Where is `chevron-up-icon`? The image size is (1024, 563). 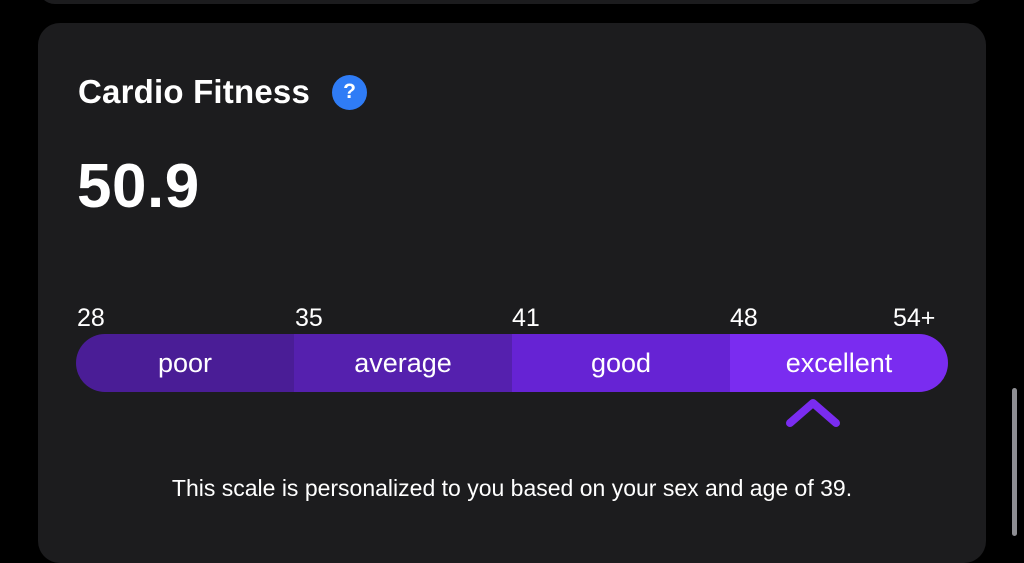 chevron-up-icon is located at coordinates (813, 413).